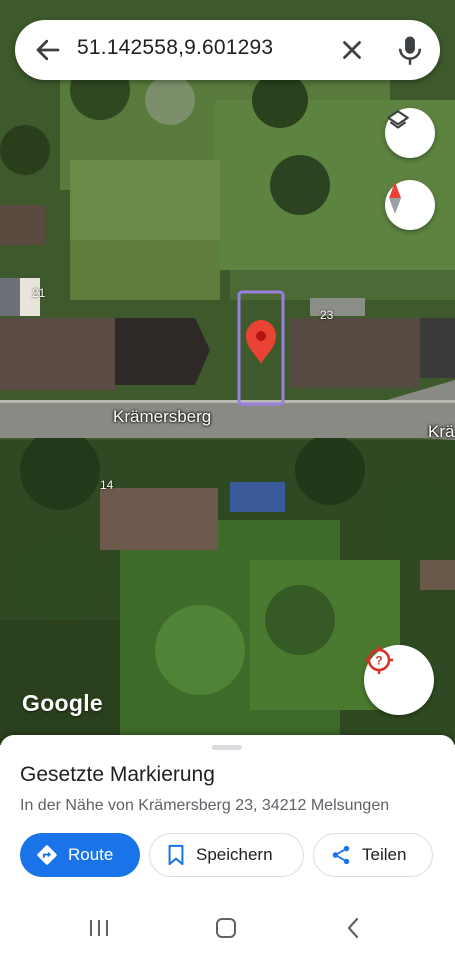 The width and height of the screenshot is (455, 960). I want to click on save-button: Speichern, so click(226, 855).